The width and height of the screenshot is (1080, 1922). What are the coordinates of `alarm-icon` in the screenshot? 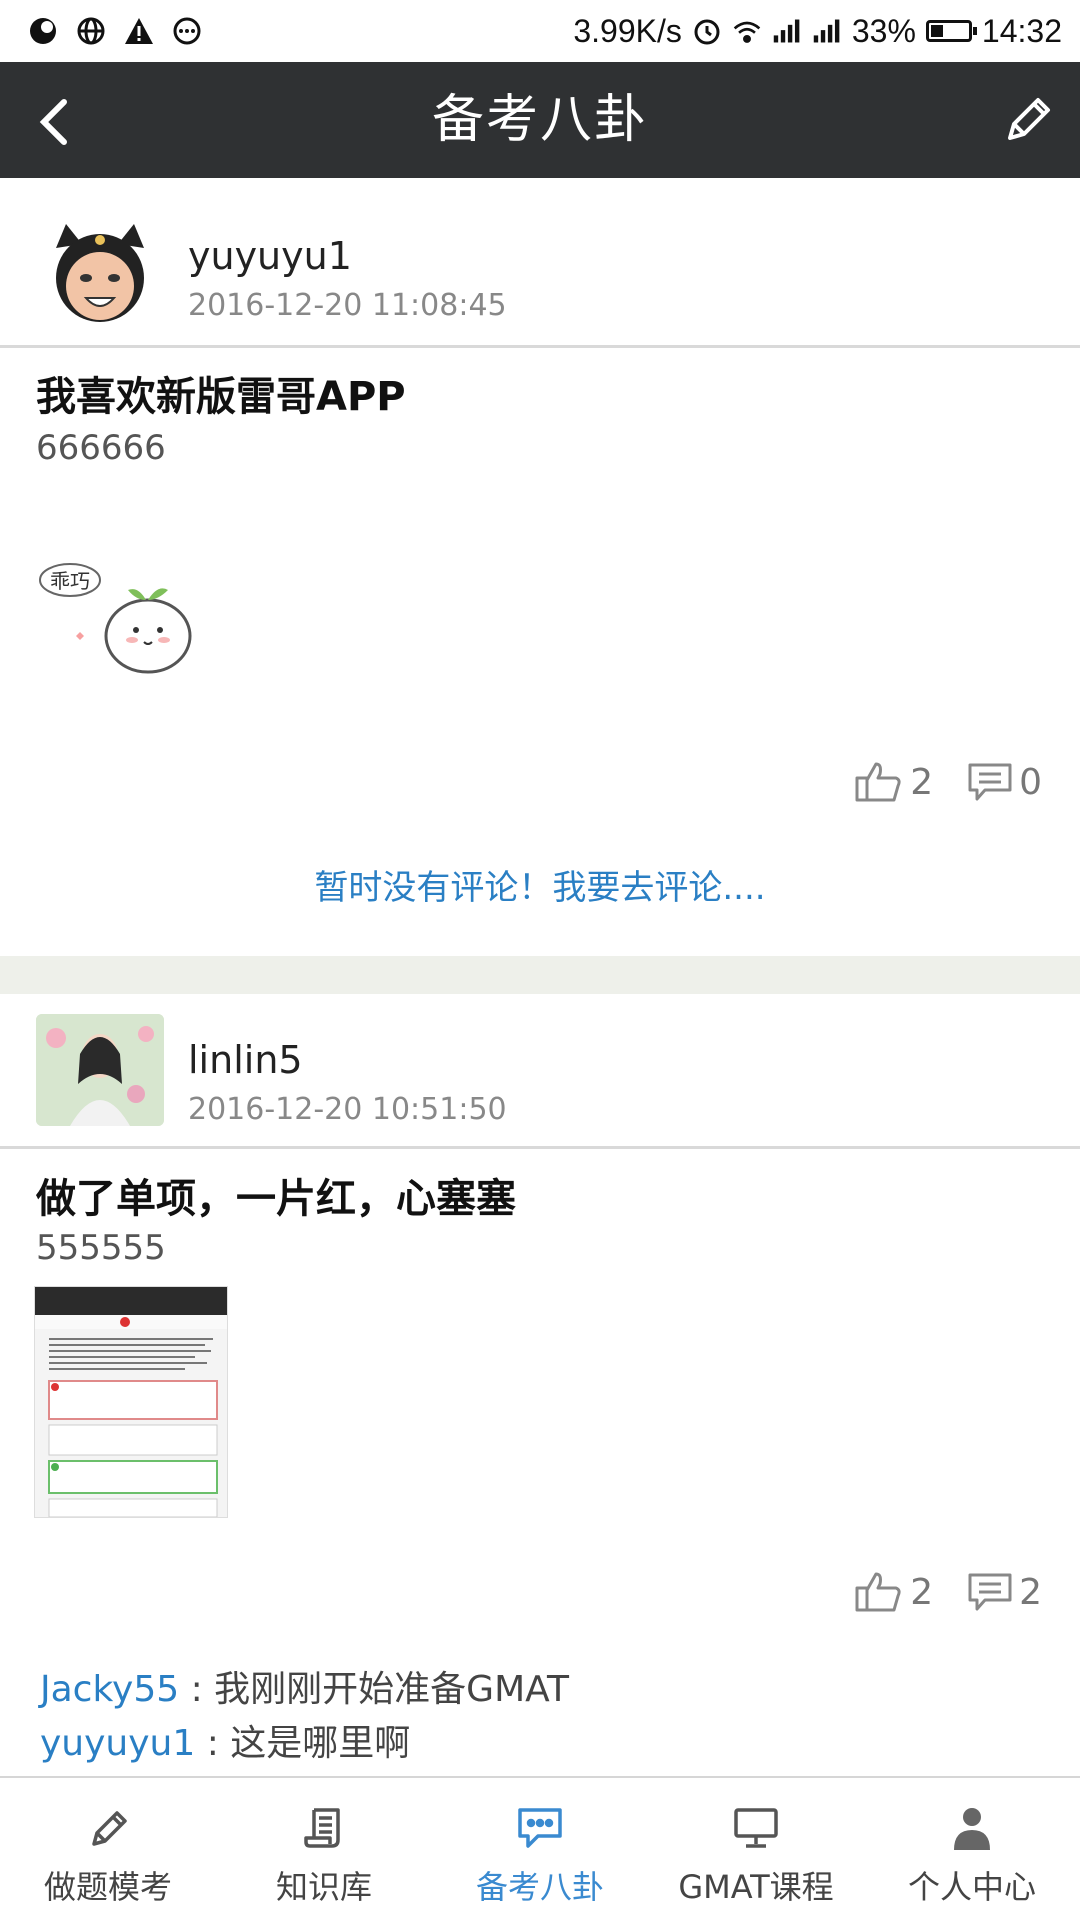 It's located at (707, 31).